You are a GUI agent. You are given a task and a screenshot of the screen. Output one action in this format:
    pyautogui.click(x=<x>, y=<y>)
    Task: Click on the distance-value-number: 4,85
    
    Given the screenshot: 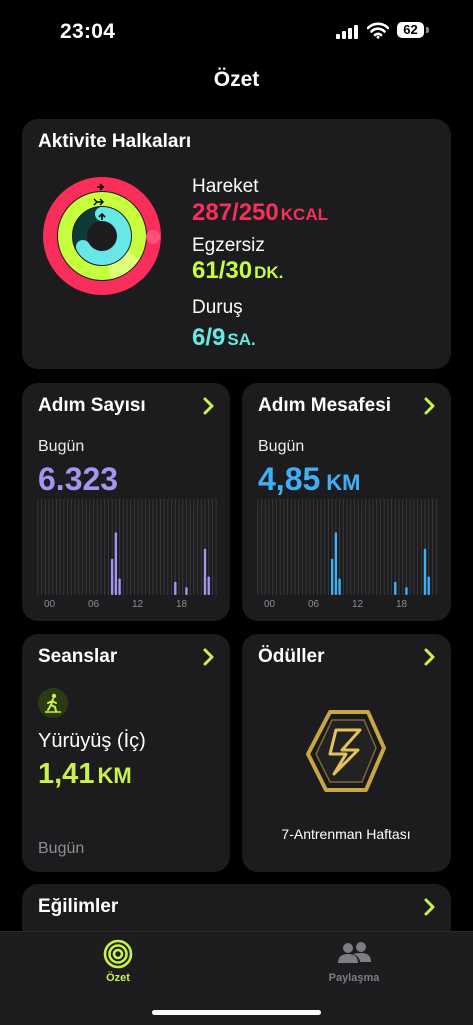 What is the action you would take?
    pyautogui.click(x=289, y=479)
    